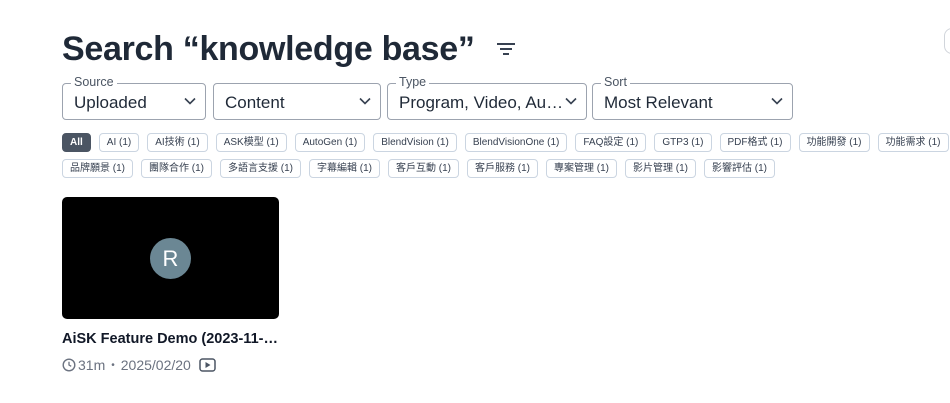 The image size is (950, 403). What do you see at coordinates (615, 82) in the screenshot?
I see `sort-select-legend: Sort` at bounding box center [615, 82].